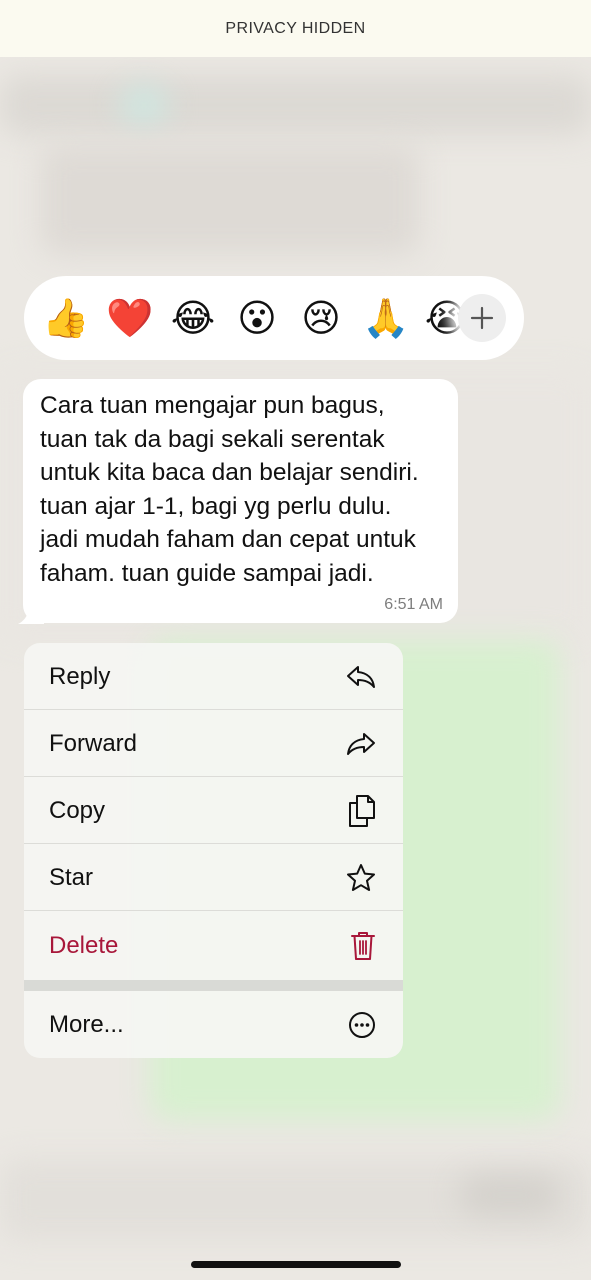 The width and height of the screenshot is (591, 1280). Describe the element at coordinates (213, 810) in the screenshot. I see `menu-item-copy: Copy` at that location.